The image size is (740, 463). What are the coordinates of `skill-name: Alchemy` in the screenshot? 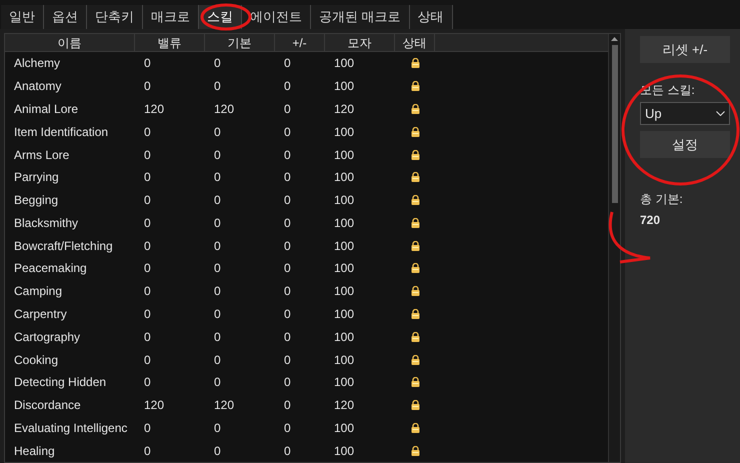 It's located at (37, 63).